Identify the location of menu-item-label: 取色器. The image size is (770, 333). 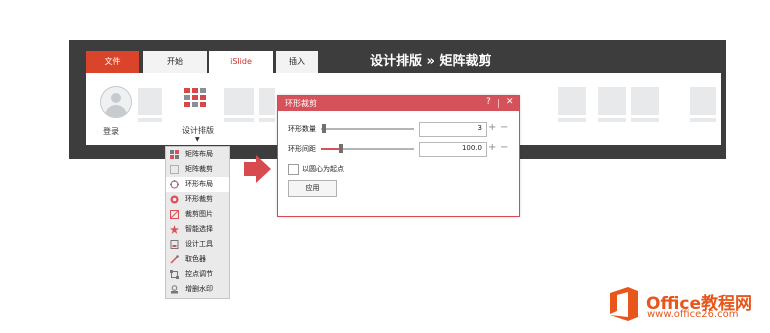
(195, 259).